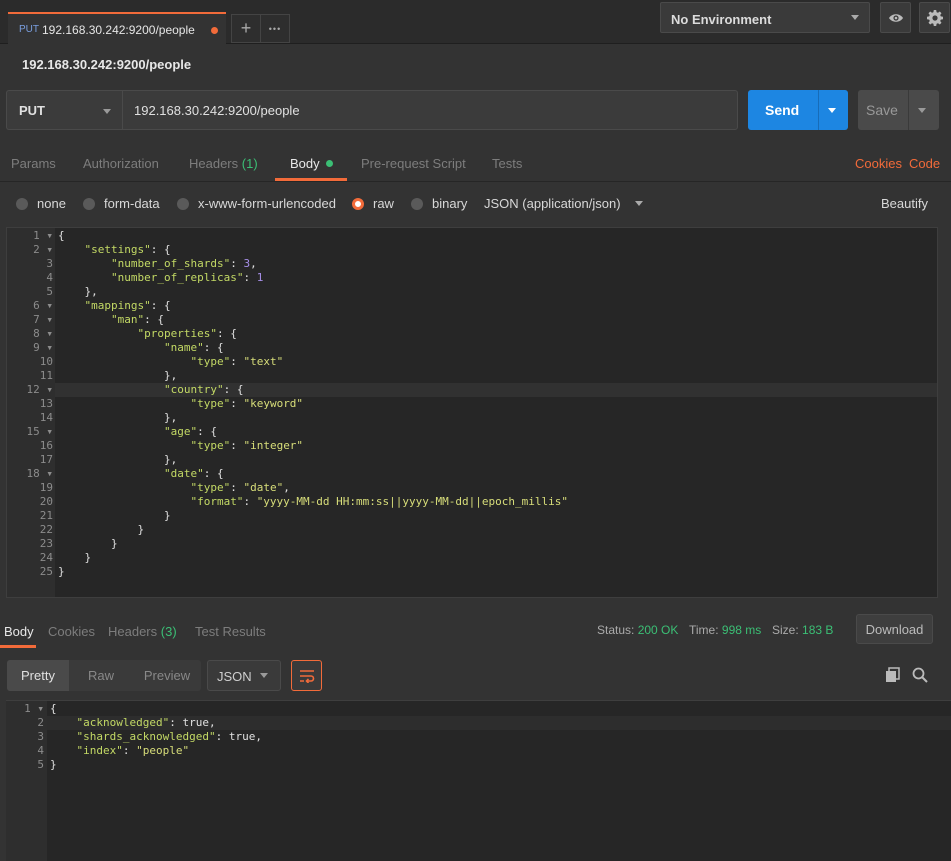 The height and width of the screenshot is (861, 951). What do you see at coordinates (373, 203) in the screenshot?
I see `radio-raw: raw` at bounding box center [373, 203].